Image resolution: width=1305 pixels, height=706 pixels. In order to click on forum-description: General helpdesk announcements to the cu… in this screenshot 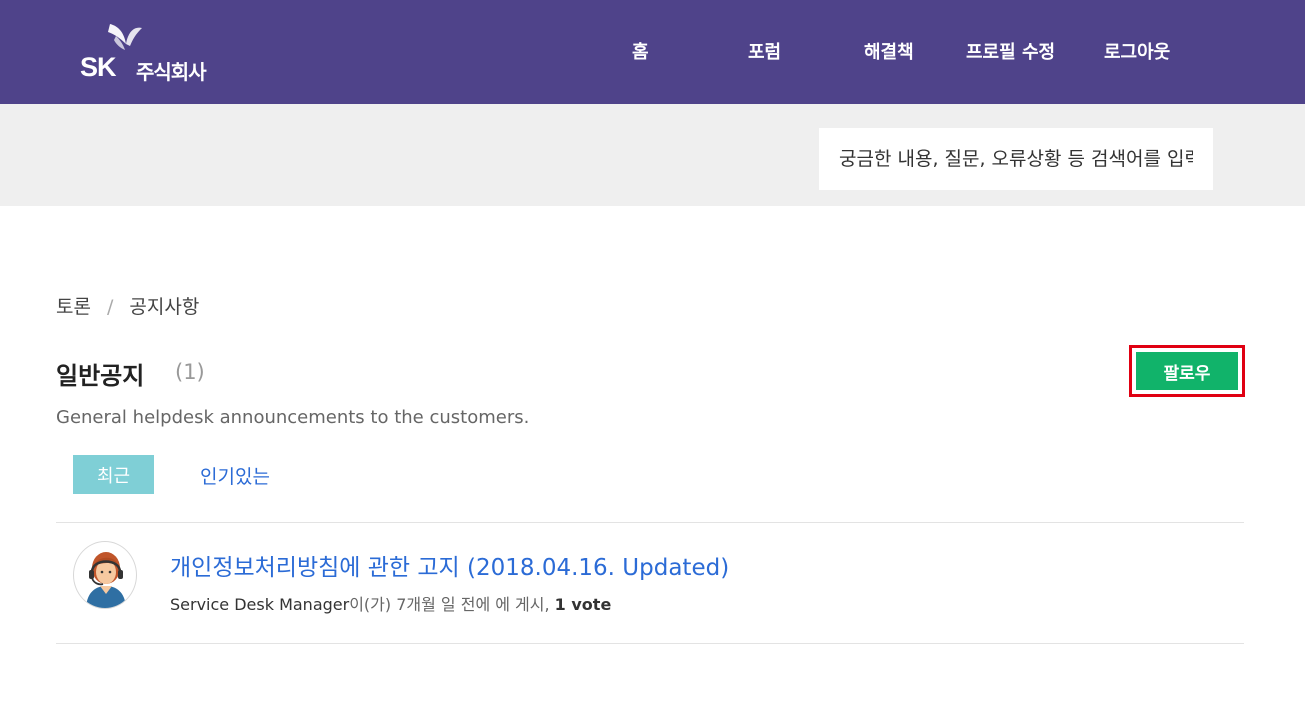, I will do `click(293, 417)`.